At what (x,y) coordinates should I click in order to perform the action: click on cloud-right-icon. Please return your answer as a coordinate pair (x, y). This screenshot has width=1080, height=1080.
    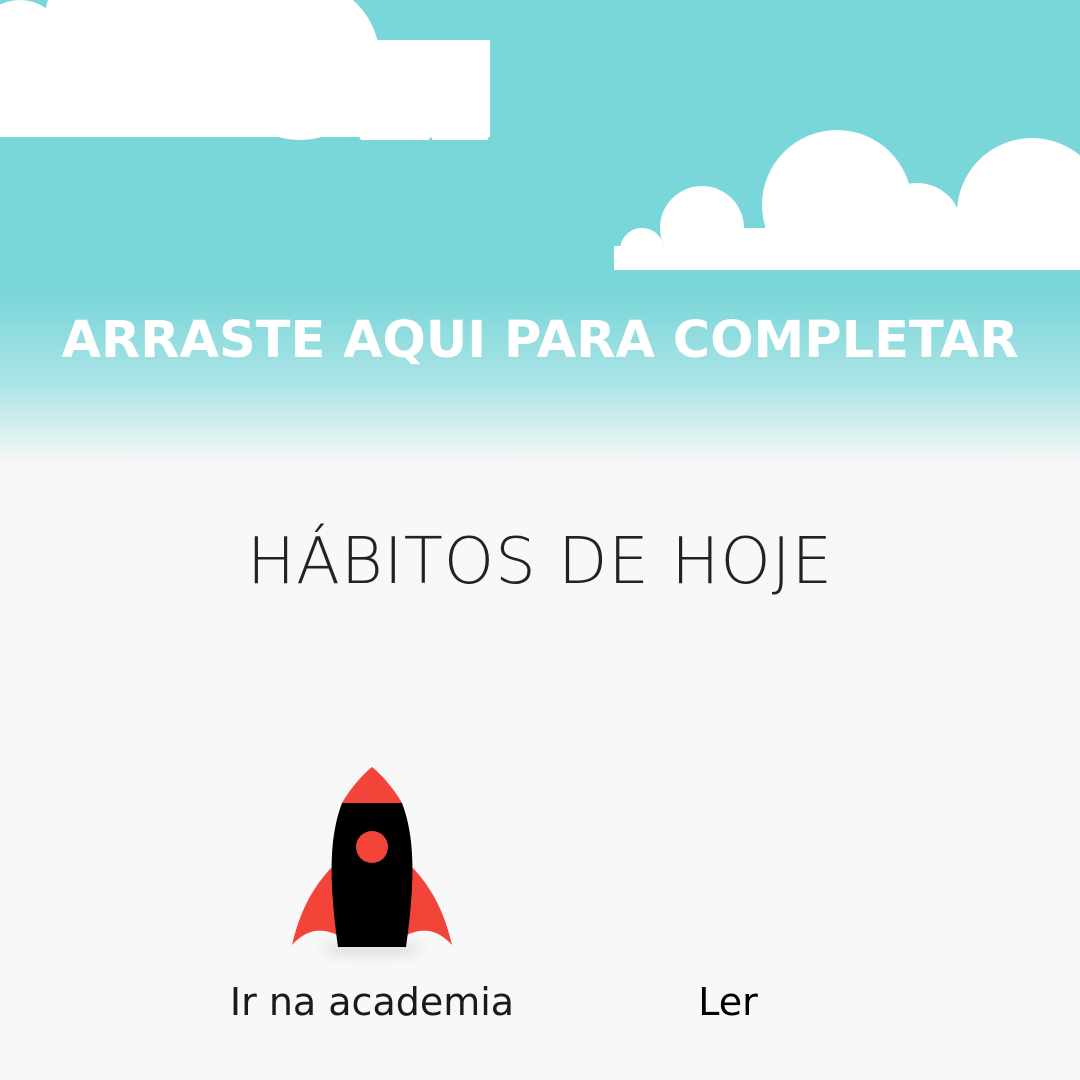
    Looking at the image, I should click on (847, 200).